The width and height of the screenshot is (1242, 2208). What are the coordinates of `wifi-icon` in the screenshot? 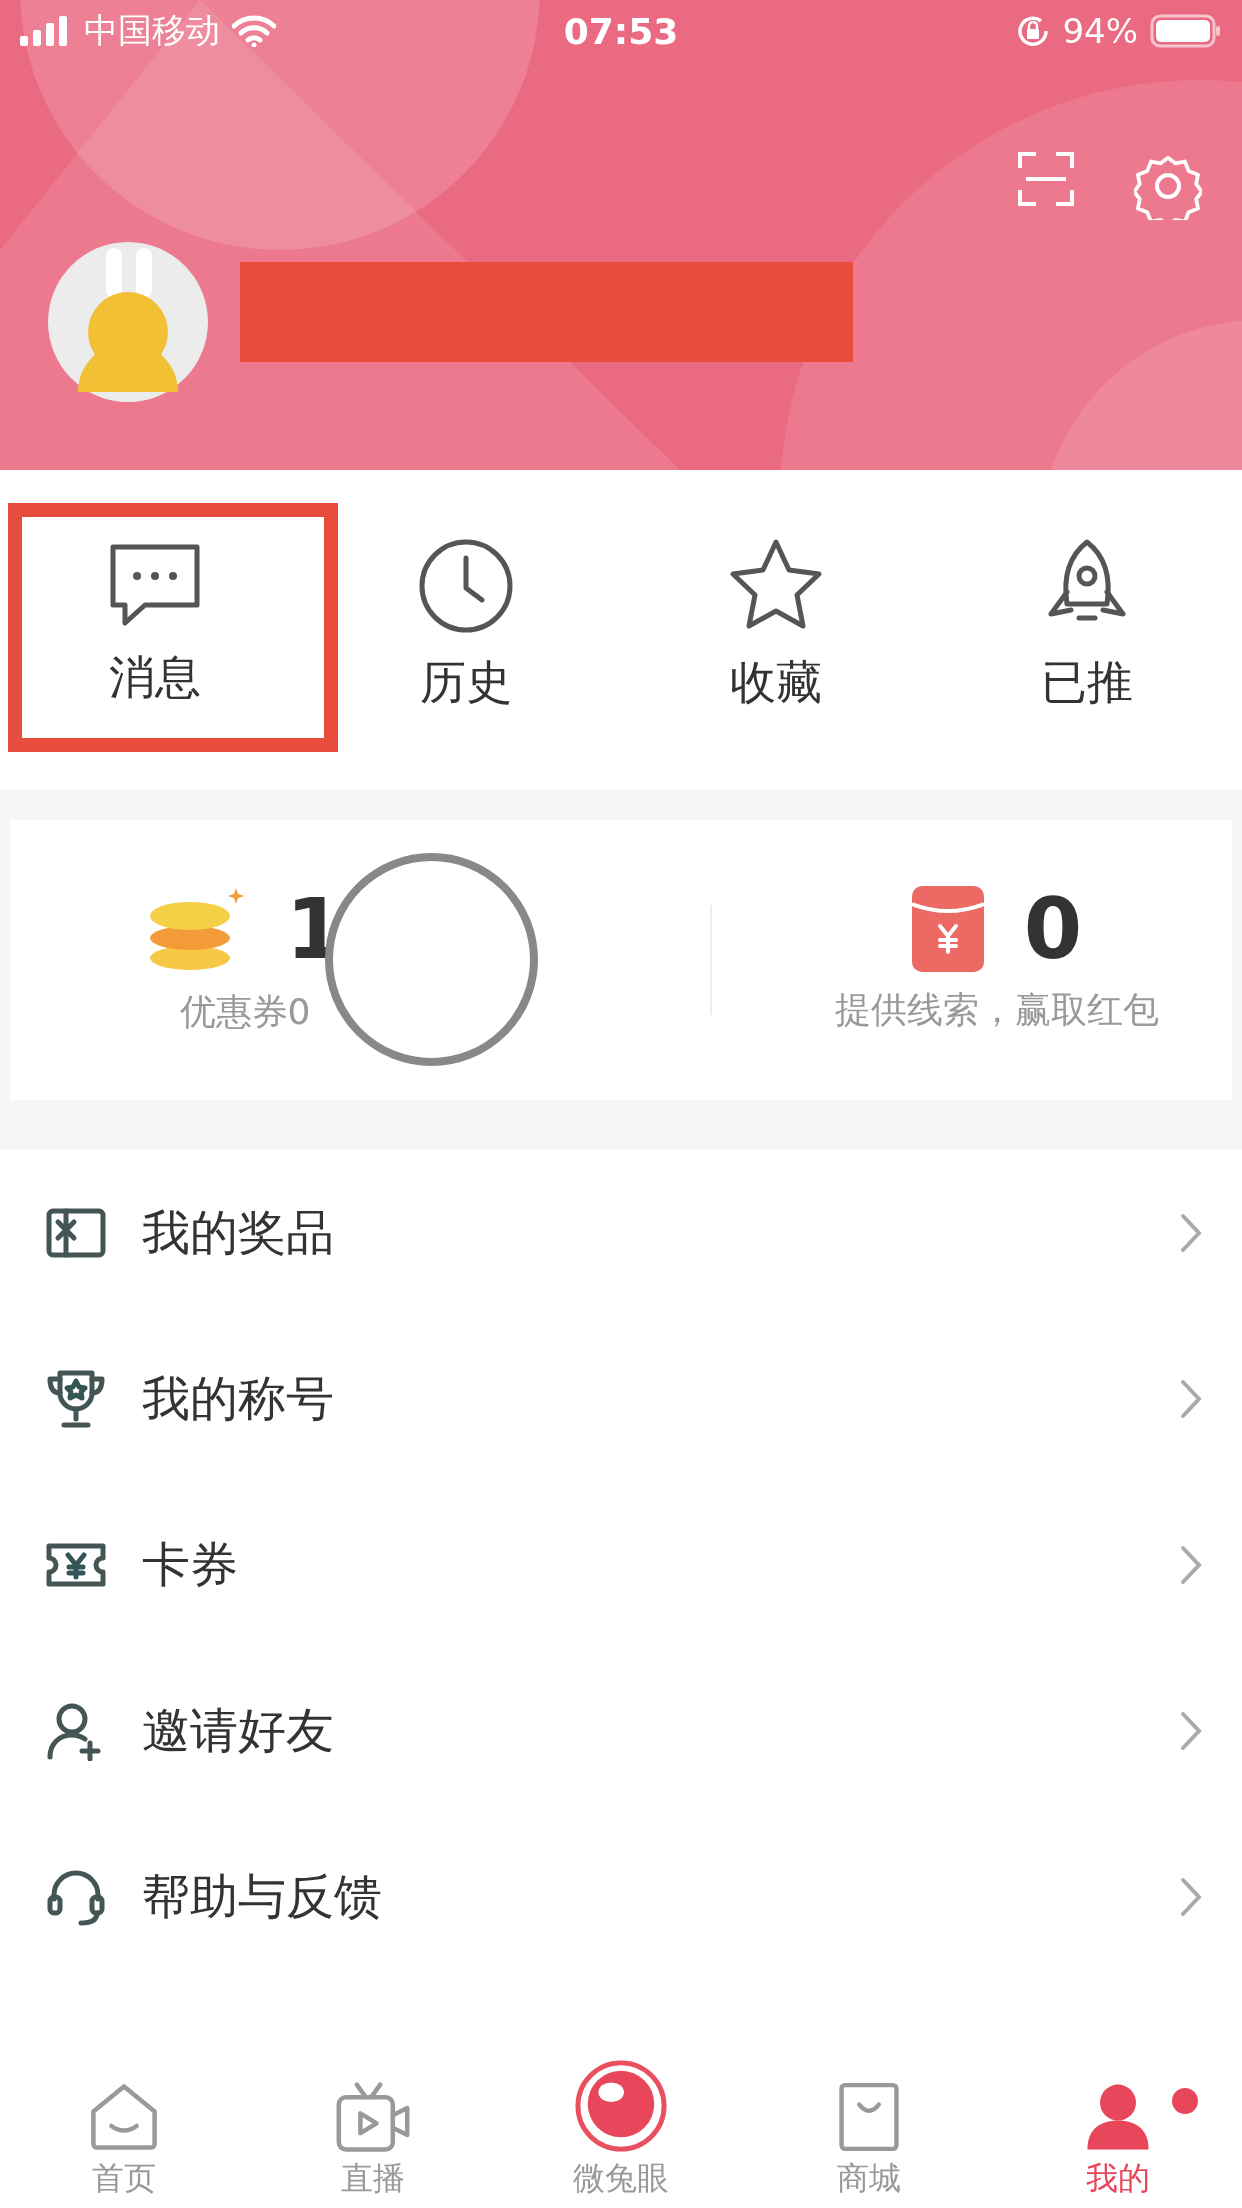 It's located at (254, 31).